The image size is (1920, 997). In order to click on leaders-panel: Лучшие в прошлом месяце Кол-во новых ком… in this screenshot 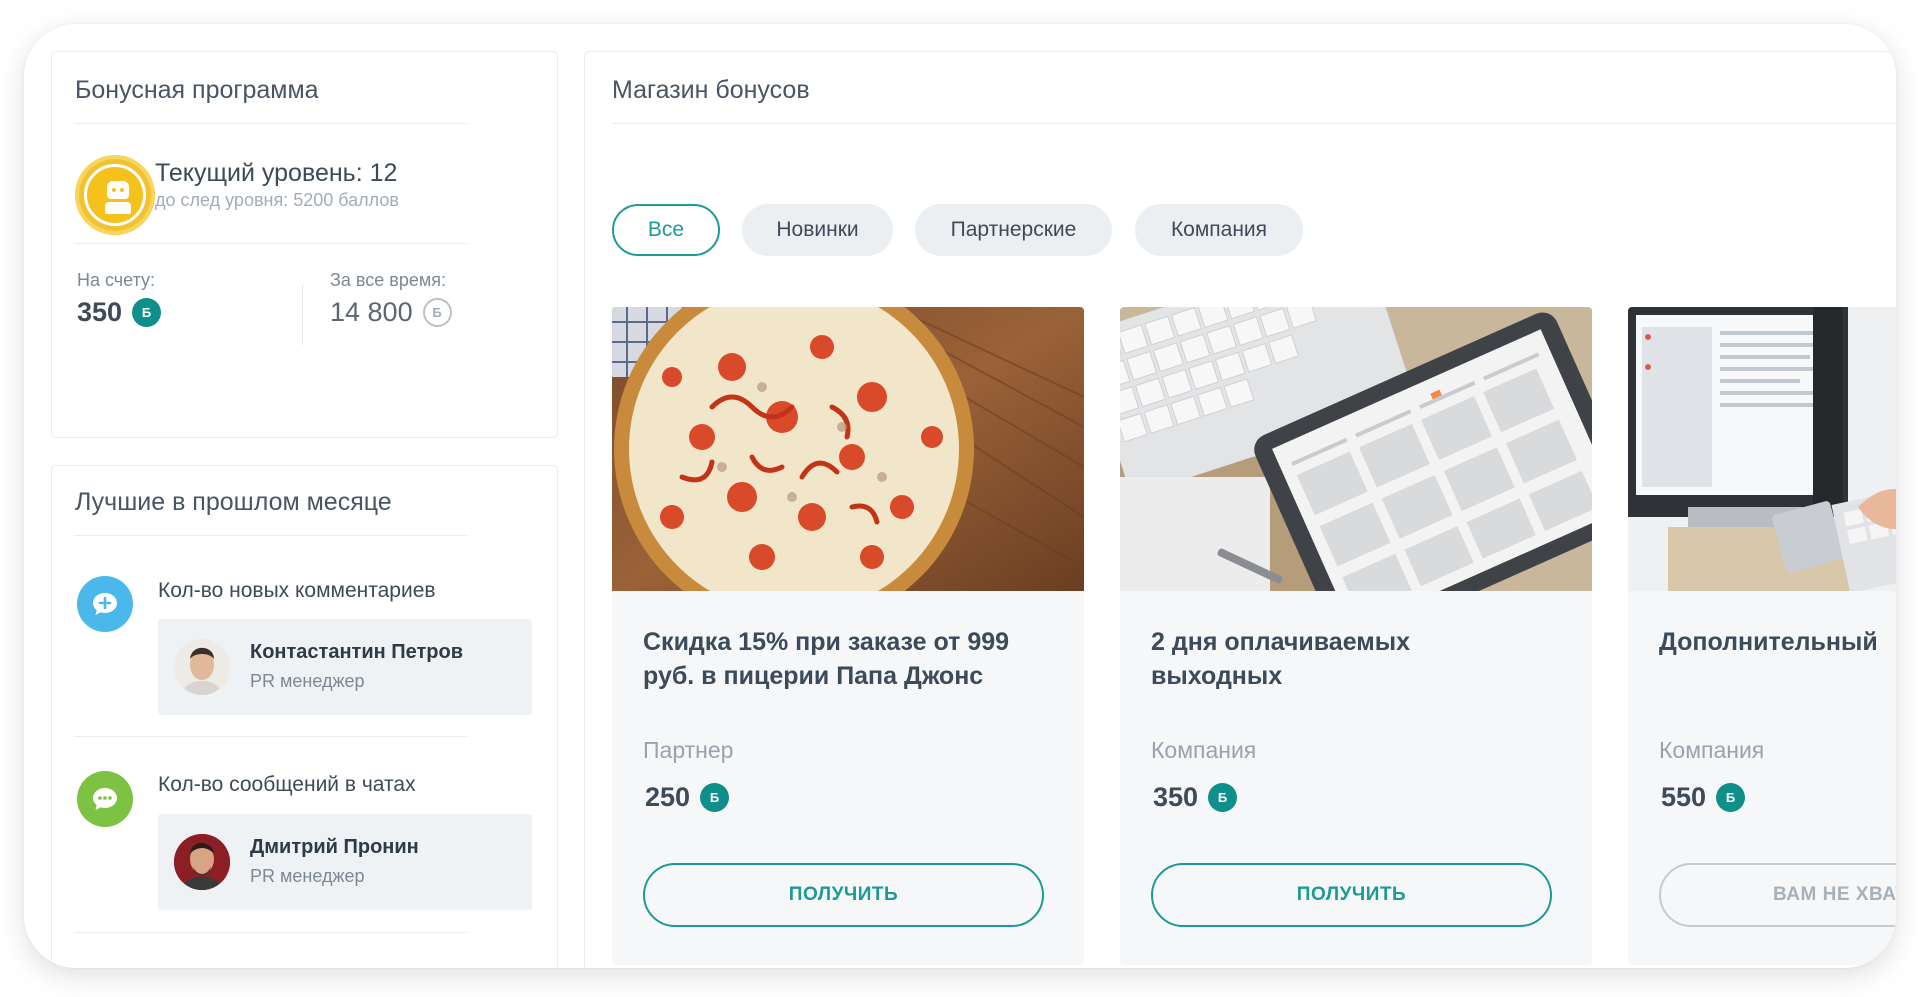, I will do `click(304, 716)`.